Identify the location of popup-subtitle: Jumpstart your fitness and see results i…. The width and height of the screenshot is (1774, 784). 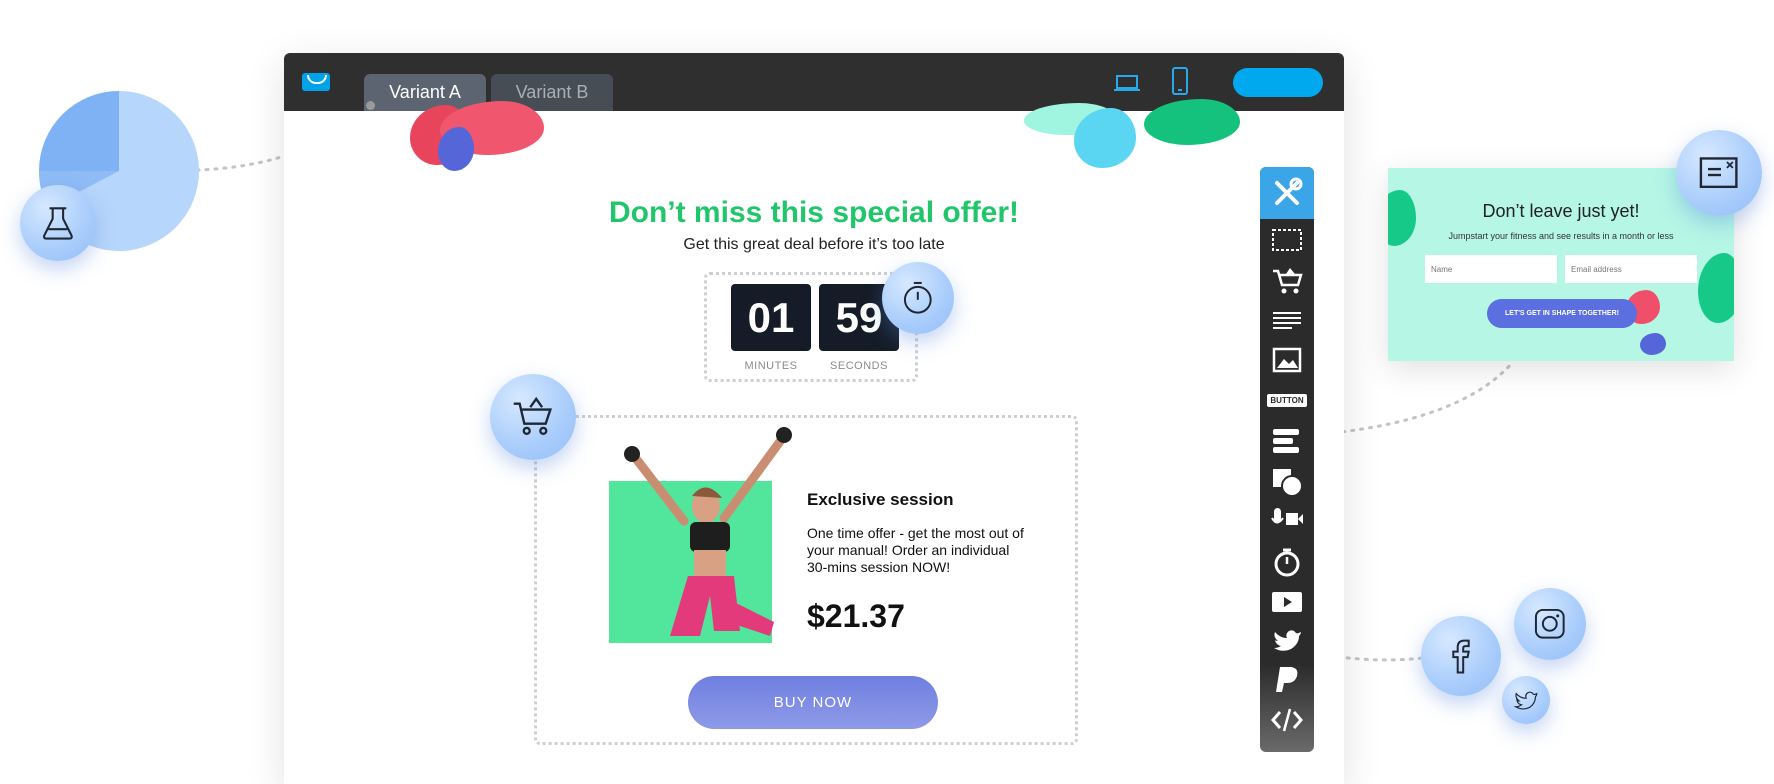
(1561, 236).